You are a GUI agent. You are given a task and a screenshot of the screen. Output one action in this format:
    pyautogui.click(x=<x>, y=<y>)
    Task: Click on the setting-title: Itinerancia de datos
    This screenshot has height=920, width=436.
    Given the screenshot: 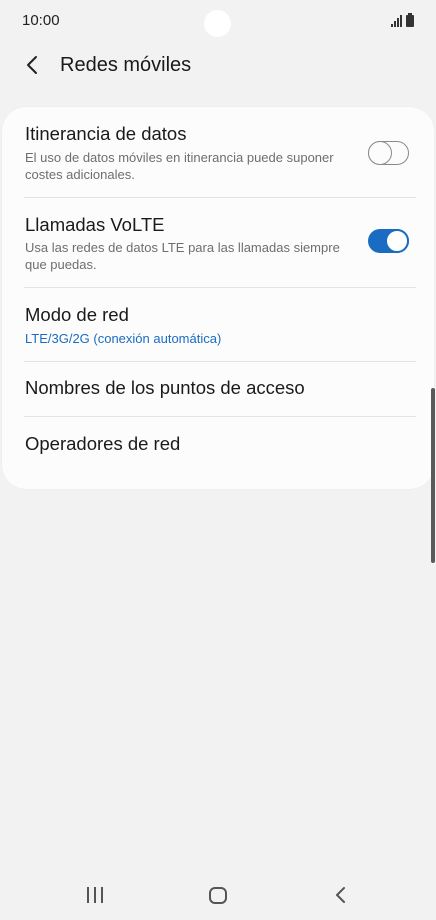 What is the action you would take?
    pyautogui.click(x=106, y=133)
    